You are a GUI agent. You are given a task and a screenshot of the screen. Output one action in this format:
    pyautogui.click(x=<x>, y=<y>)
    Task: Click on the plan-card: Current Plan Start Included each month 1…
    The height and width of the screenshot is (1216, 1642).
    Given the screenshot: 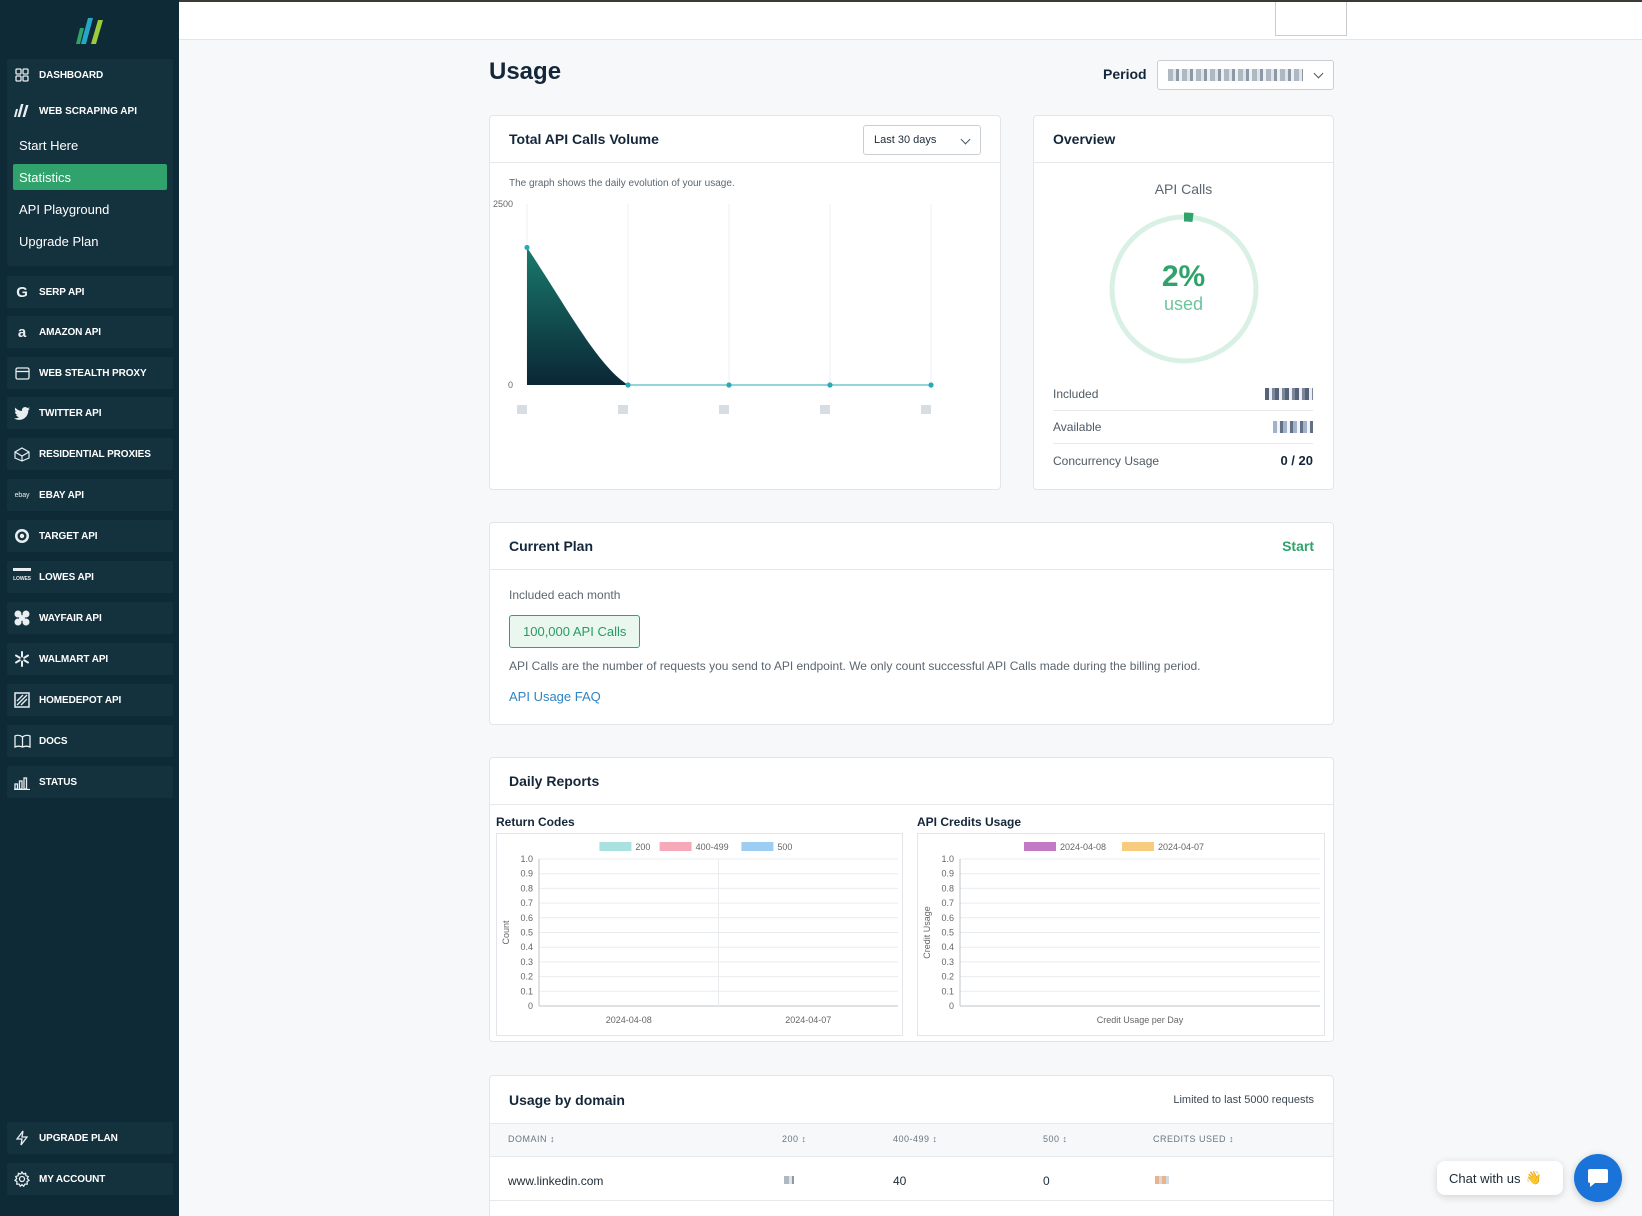 What is the action you would take?
    pyautogui.click(x=911, y=623)
    